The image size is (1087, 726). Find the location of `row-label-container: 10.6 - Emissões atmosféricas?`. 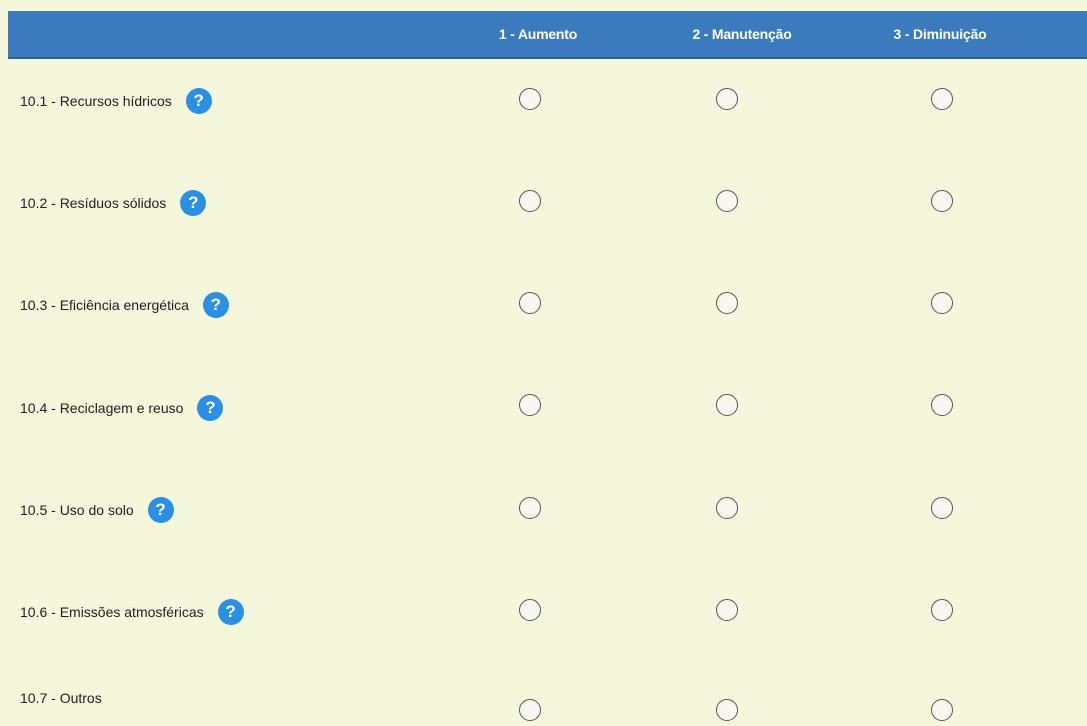

row-label-container: 10.6 - Emissões atmosféricas? is located at coordinates (132, 612).